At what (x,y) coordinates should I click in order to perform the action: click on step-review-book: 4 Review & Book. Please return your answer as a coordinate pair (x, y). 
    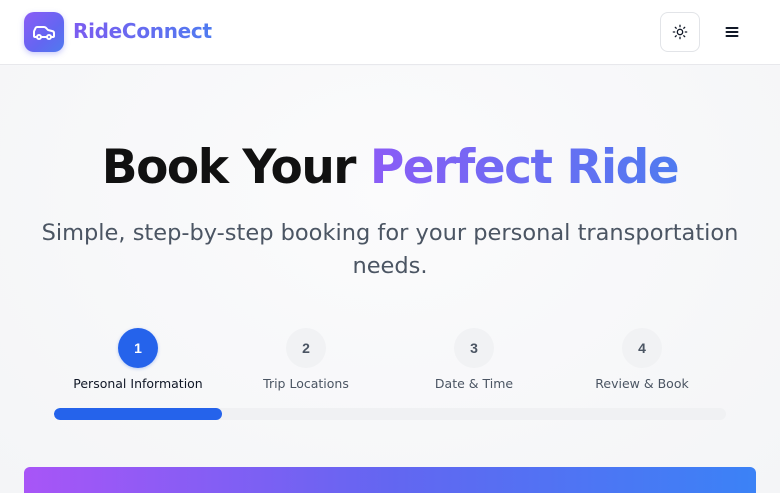
    Looking at the image, I should click on (642, 359).